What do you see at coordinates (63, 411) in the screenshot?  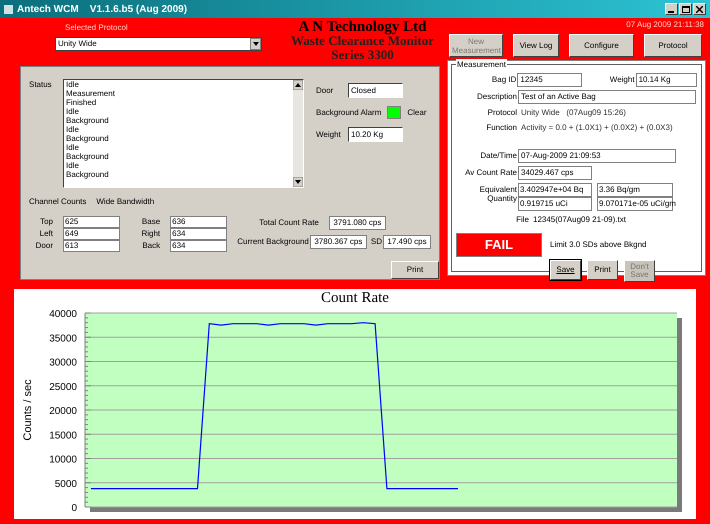 I see `axis-tick-label: 20000` at bounding box center [63, 411].